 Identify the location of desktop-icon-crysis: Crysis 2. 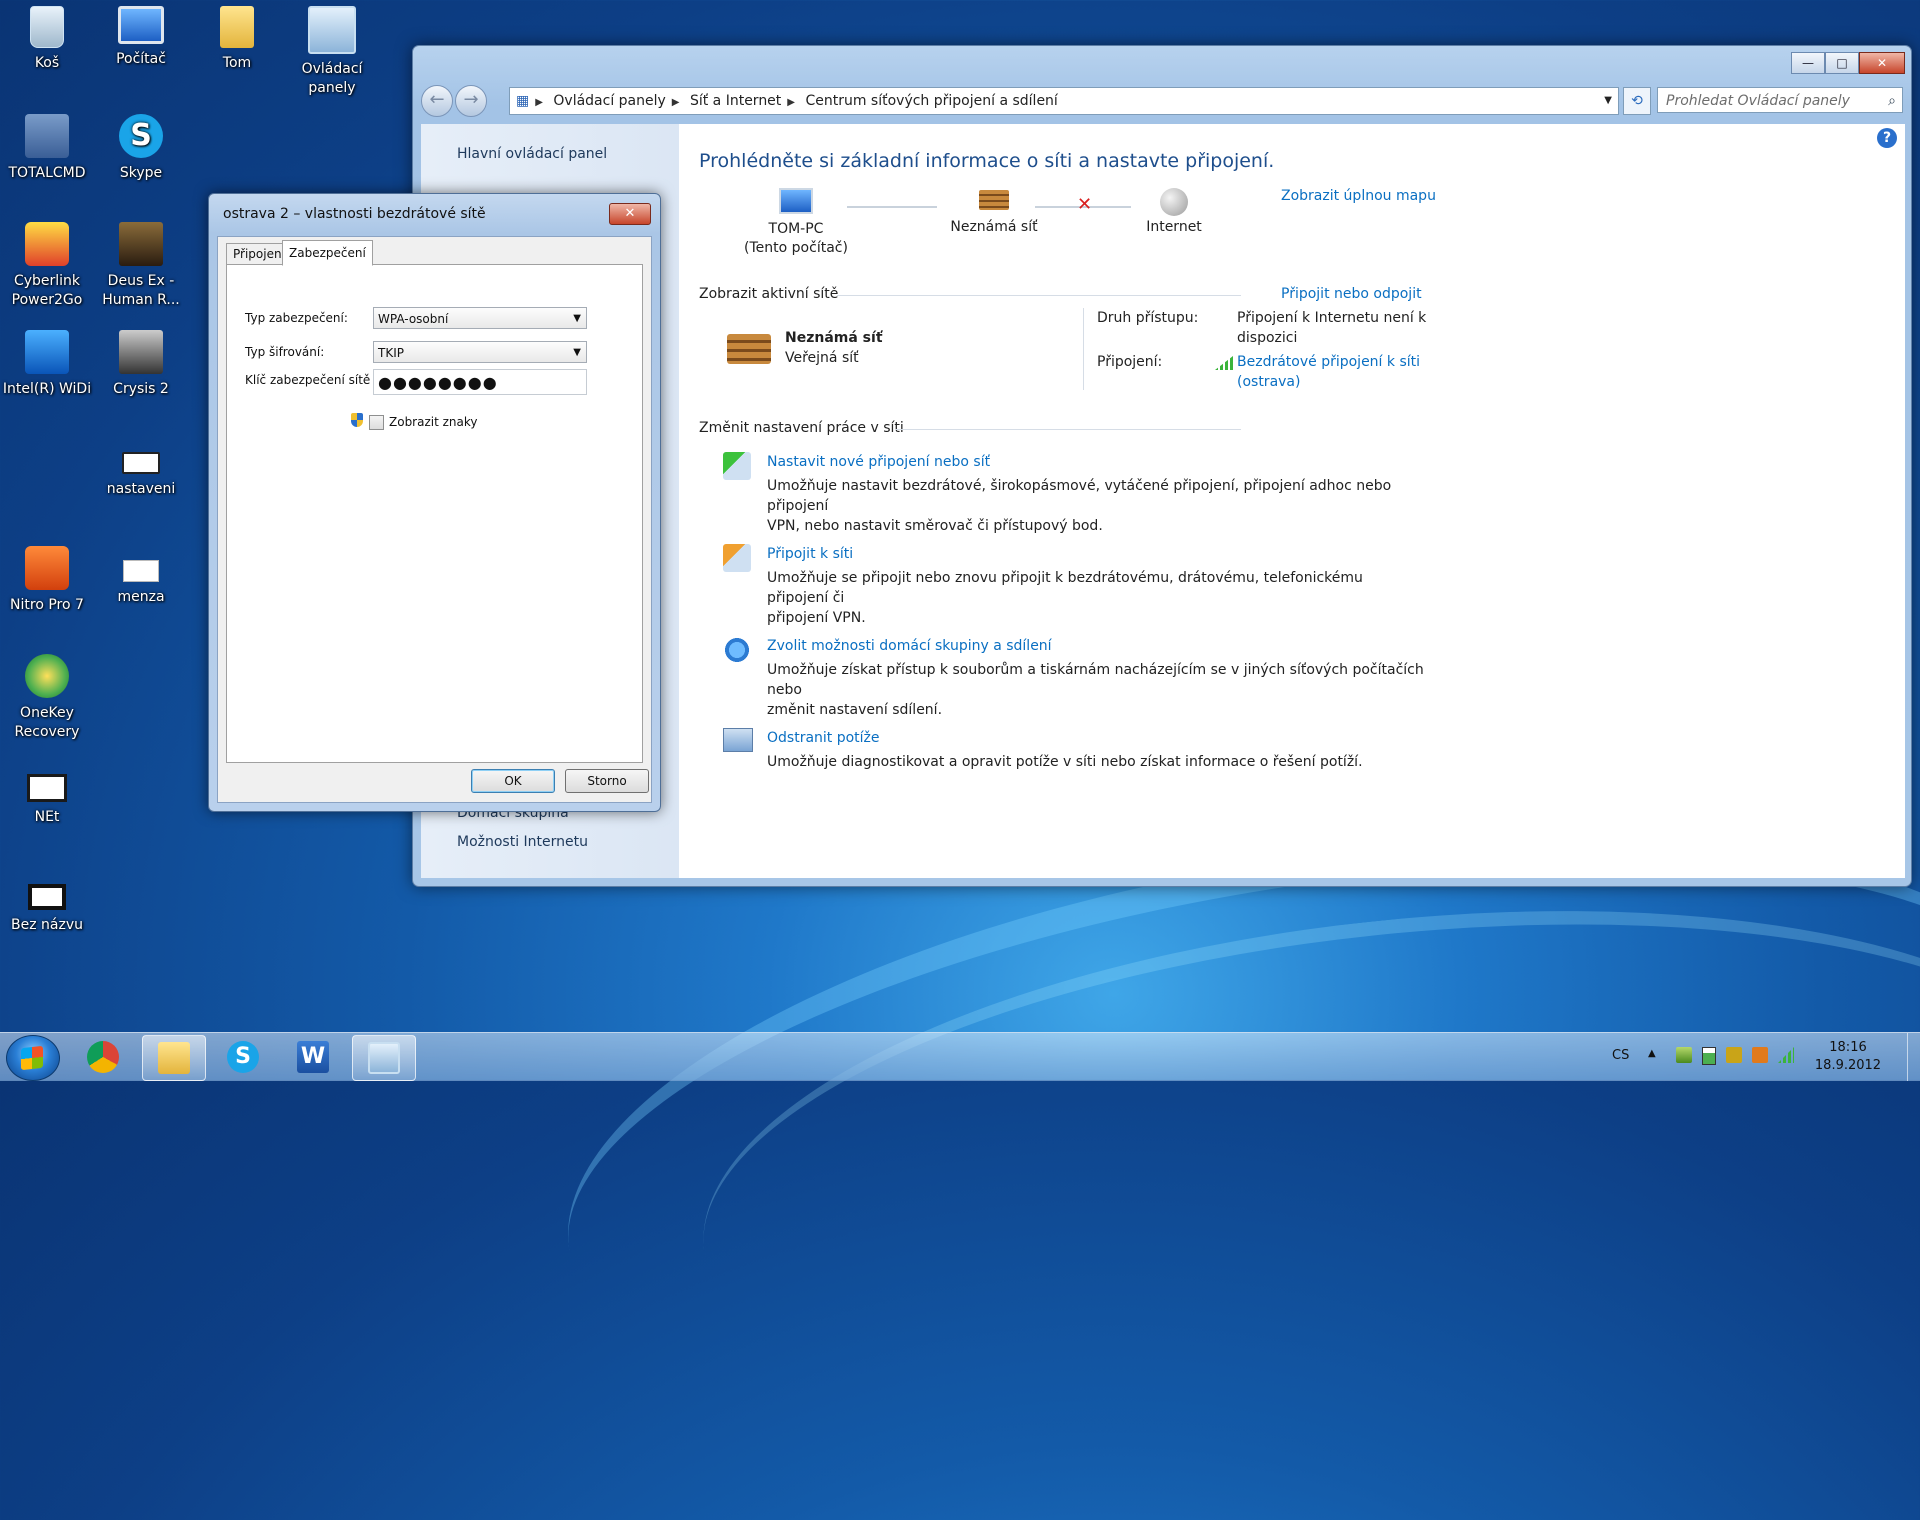
(141, 364).